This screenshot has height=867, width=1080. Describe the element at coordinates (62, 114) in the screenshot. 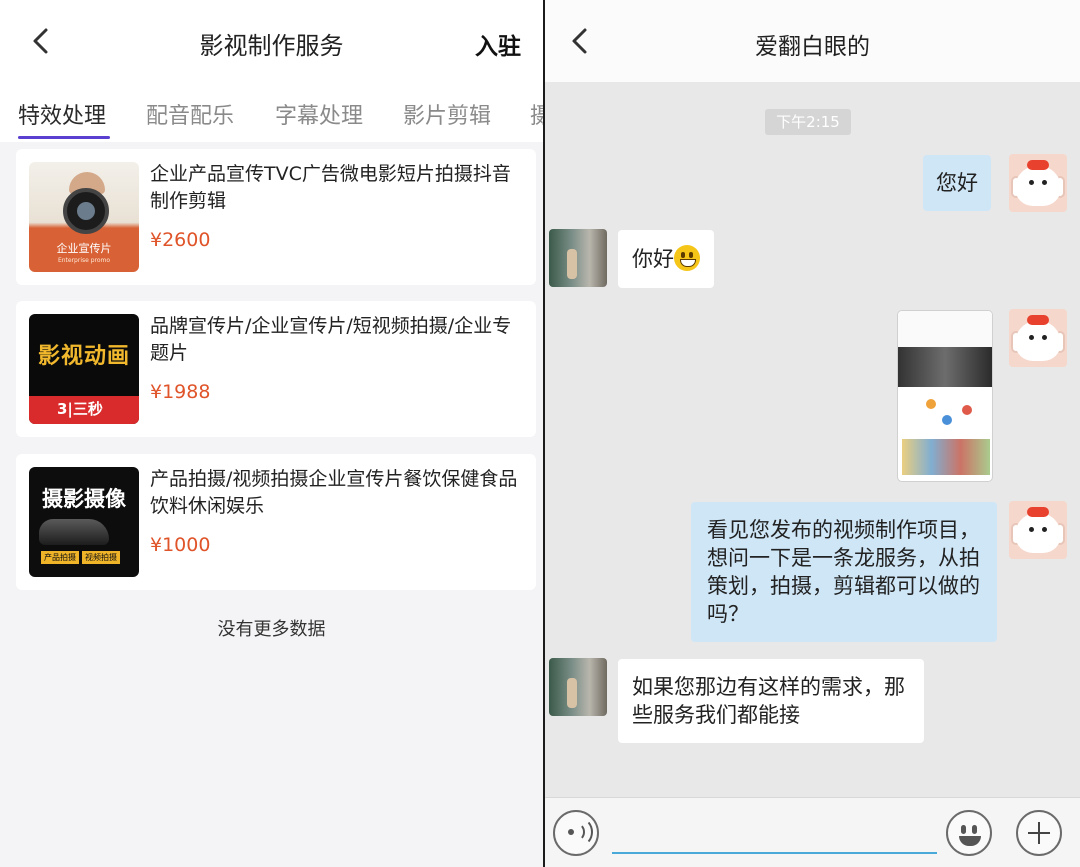

I see `tab-effects: 特效处理` at that location.